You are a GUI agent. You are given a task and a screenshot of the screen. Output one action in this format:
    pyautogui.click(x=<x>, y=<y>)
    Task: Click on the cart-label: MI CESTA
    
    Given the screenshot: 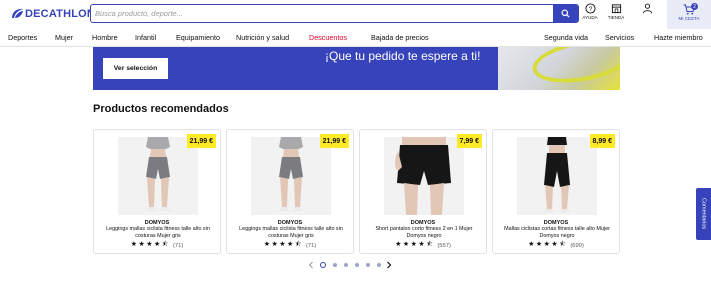 What is the action you would take?
    pyautogui.click(x=689, y=18)
    